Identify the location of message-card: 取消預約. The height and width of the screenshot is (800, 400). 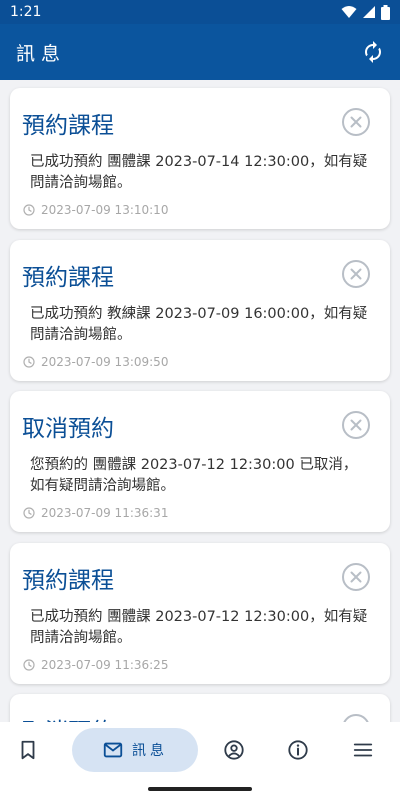
(200, 708).